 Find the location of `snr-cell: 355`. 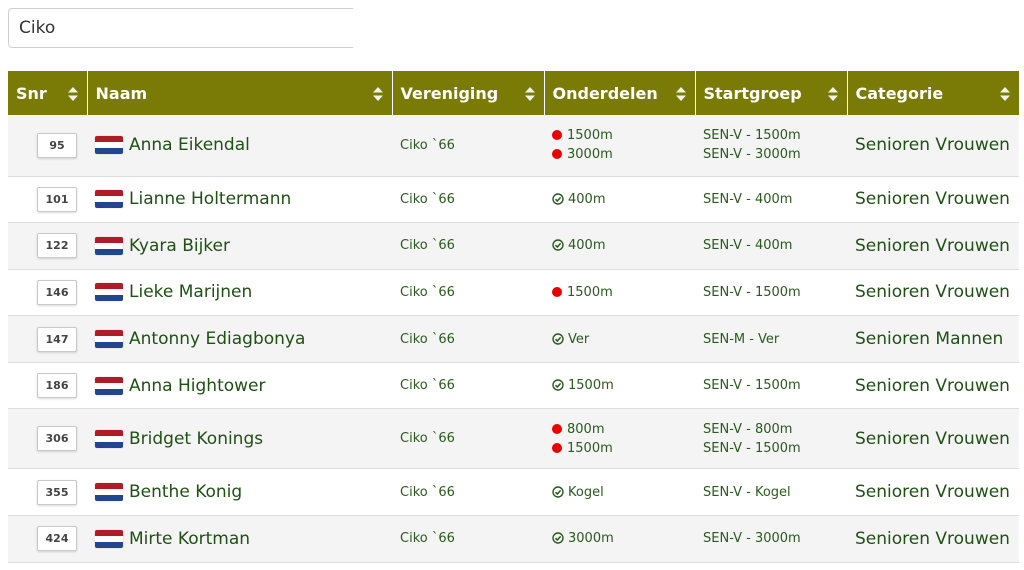

snr-cell: 355 is located at coordinates (47, 492).